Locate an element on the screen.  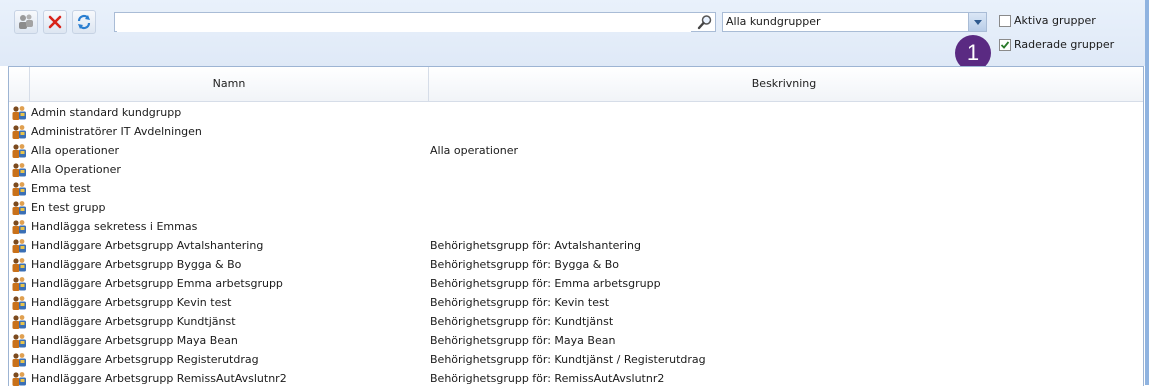
row-name: Handläggare Arbetsgrupp Registerutdrag is located at coordinates (145, 359).